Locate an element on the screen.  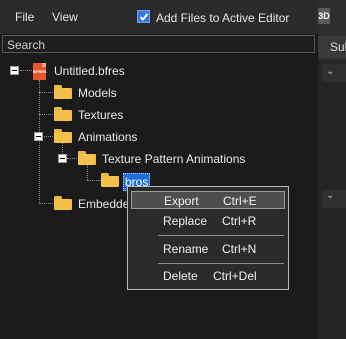
menu-item-shortcut: Ctrl+N is located at coordinates (239, 249).